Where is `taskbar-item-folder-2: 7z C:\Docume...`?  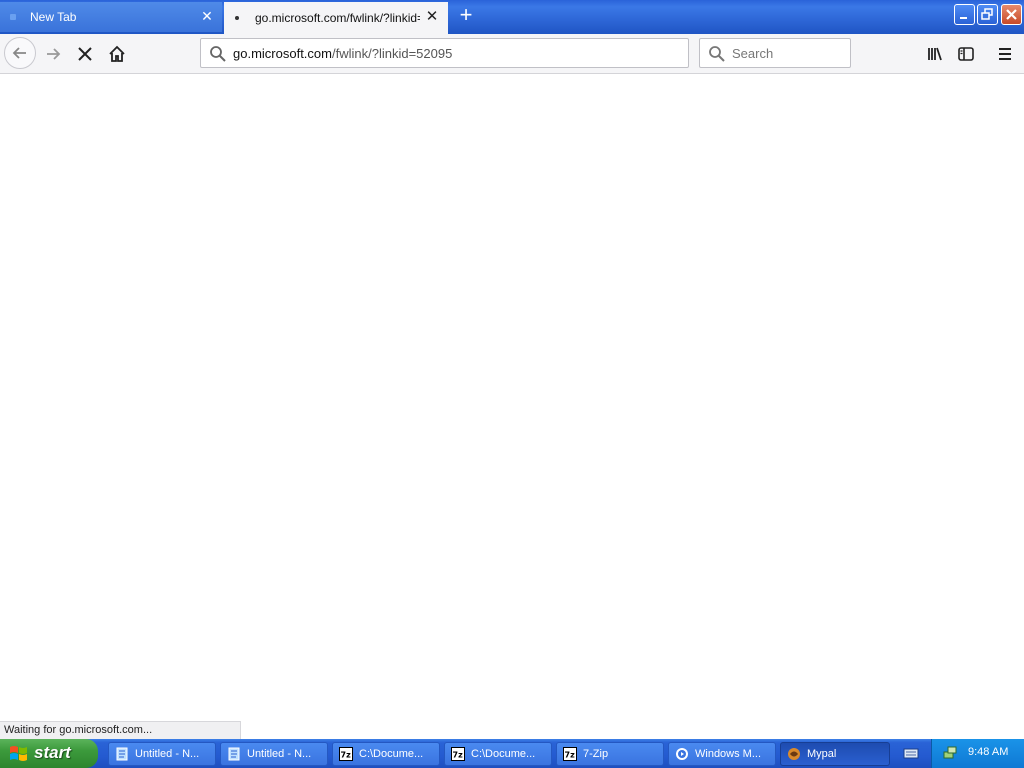
taskbar-item-folder-2: 7z C:\Docume... is located at coordinates (498, 754).